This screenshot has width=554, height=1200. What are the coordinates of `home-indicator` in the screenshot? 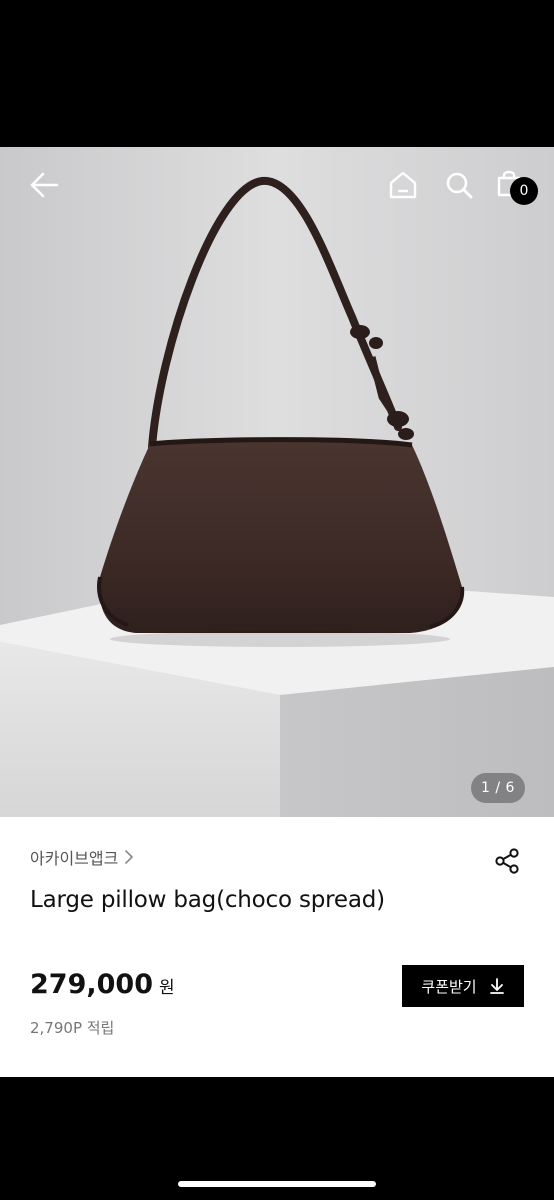 It's located at (277, 1184).